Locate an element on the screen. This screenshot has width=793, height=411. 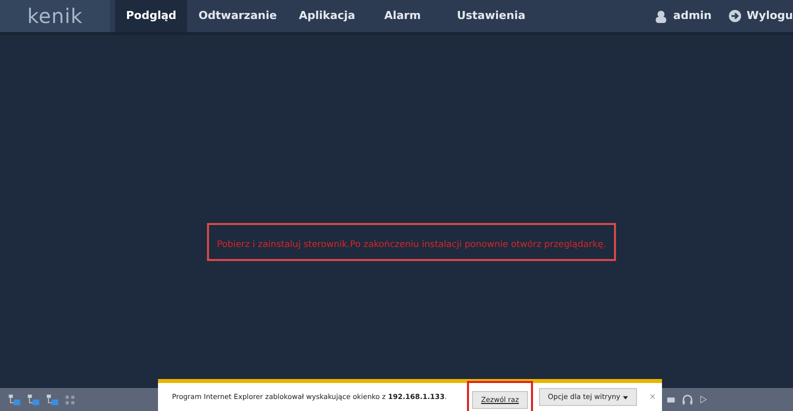
user-icon is located at coordinates (661, 16).